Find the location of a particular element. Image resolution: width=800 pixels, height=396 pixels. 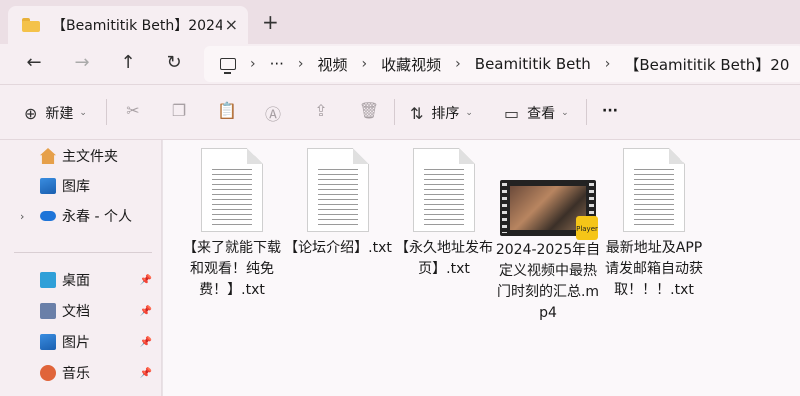

command-bar: ⊕ 新建 ⌄ ✂ ❐ 📋 Ⓐ ⇪ 🗑 ⇅ 排序 ⌄ ▭ 查看 ⌄ ··· is located at coordinates (400, 112).